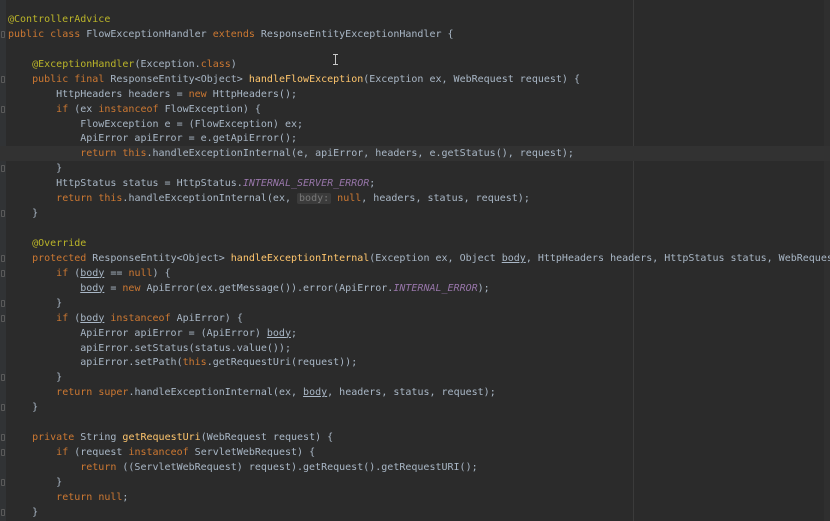 This screenshot has height=521, width=830. What do you see at coordinates (122, 64) in the screenshot?
I see `code-line: @ExceptionHandler(Exception.class)` at bounding box center [122, 64].